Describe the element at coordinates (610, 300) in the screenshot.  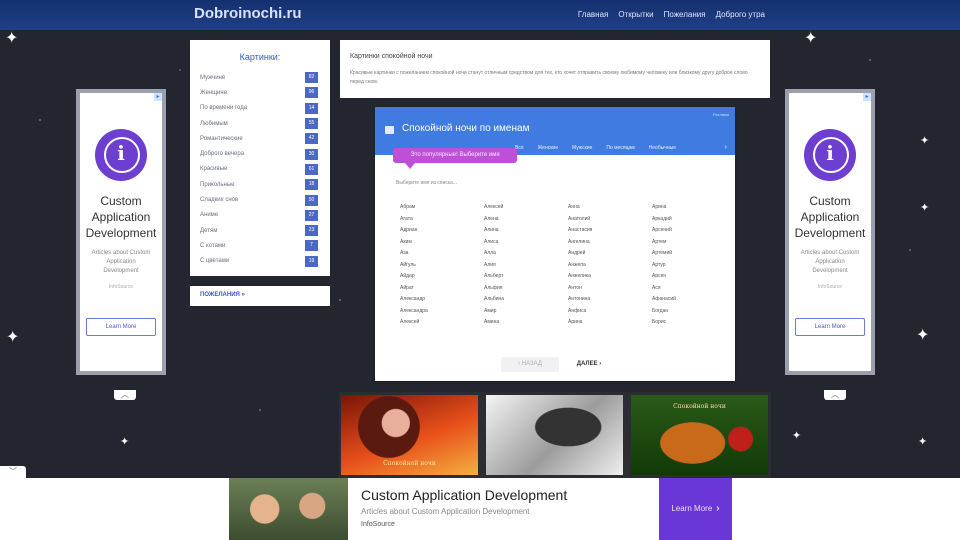
I see `name-link: Антонина` at that location.